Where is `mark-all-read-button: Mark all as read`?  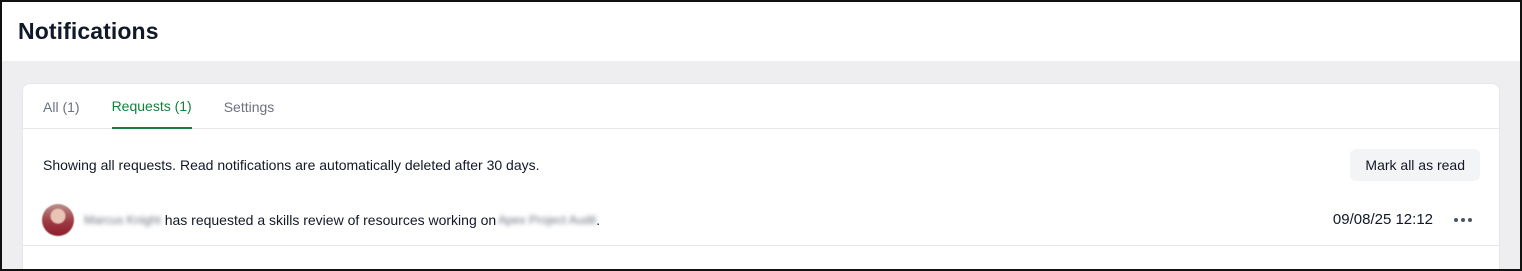
mark-all-read-button: Mark all as read is located at coordinates (1415, 165).